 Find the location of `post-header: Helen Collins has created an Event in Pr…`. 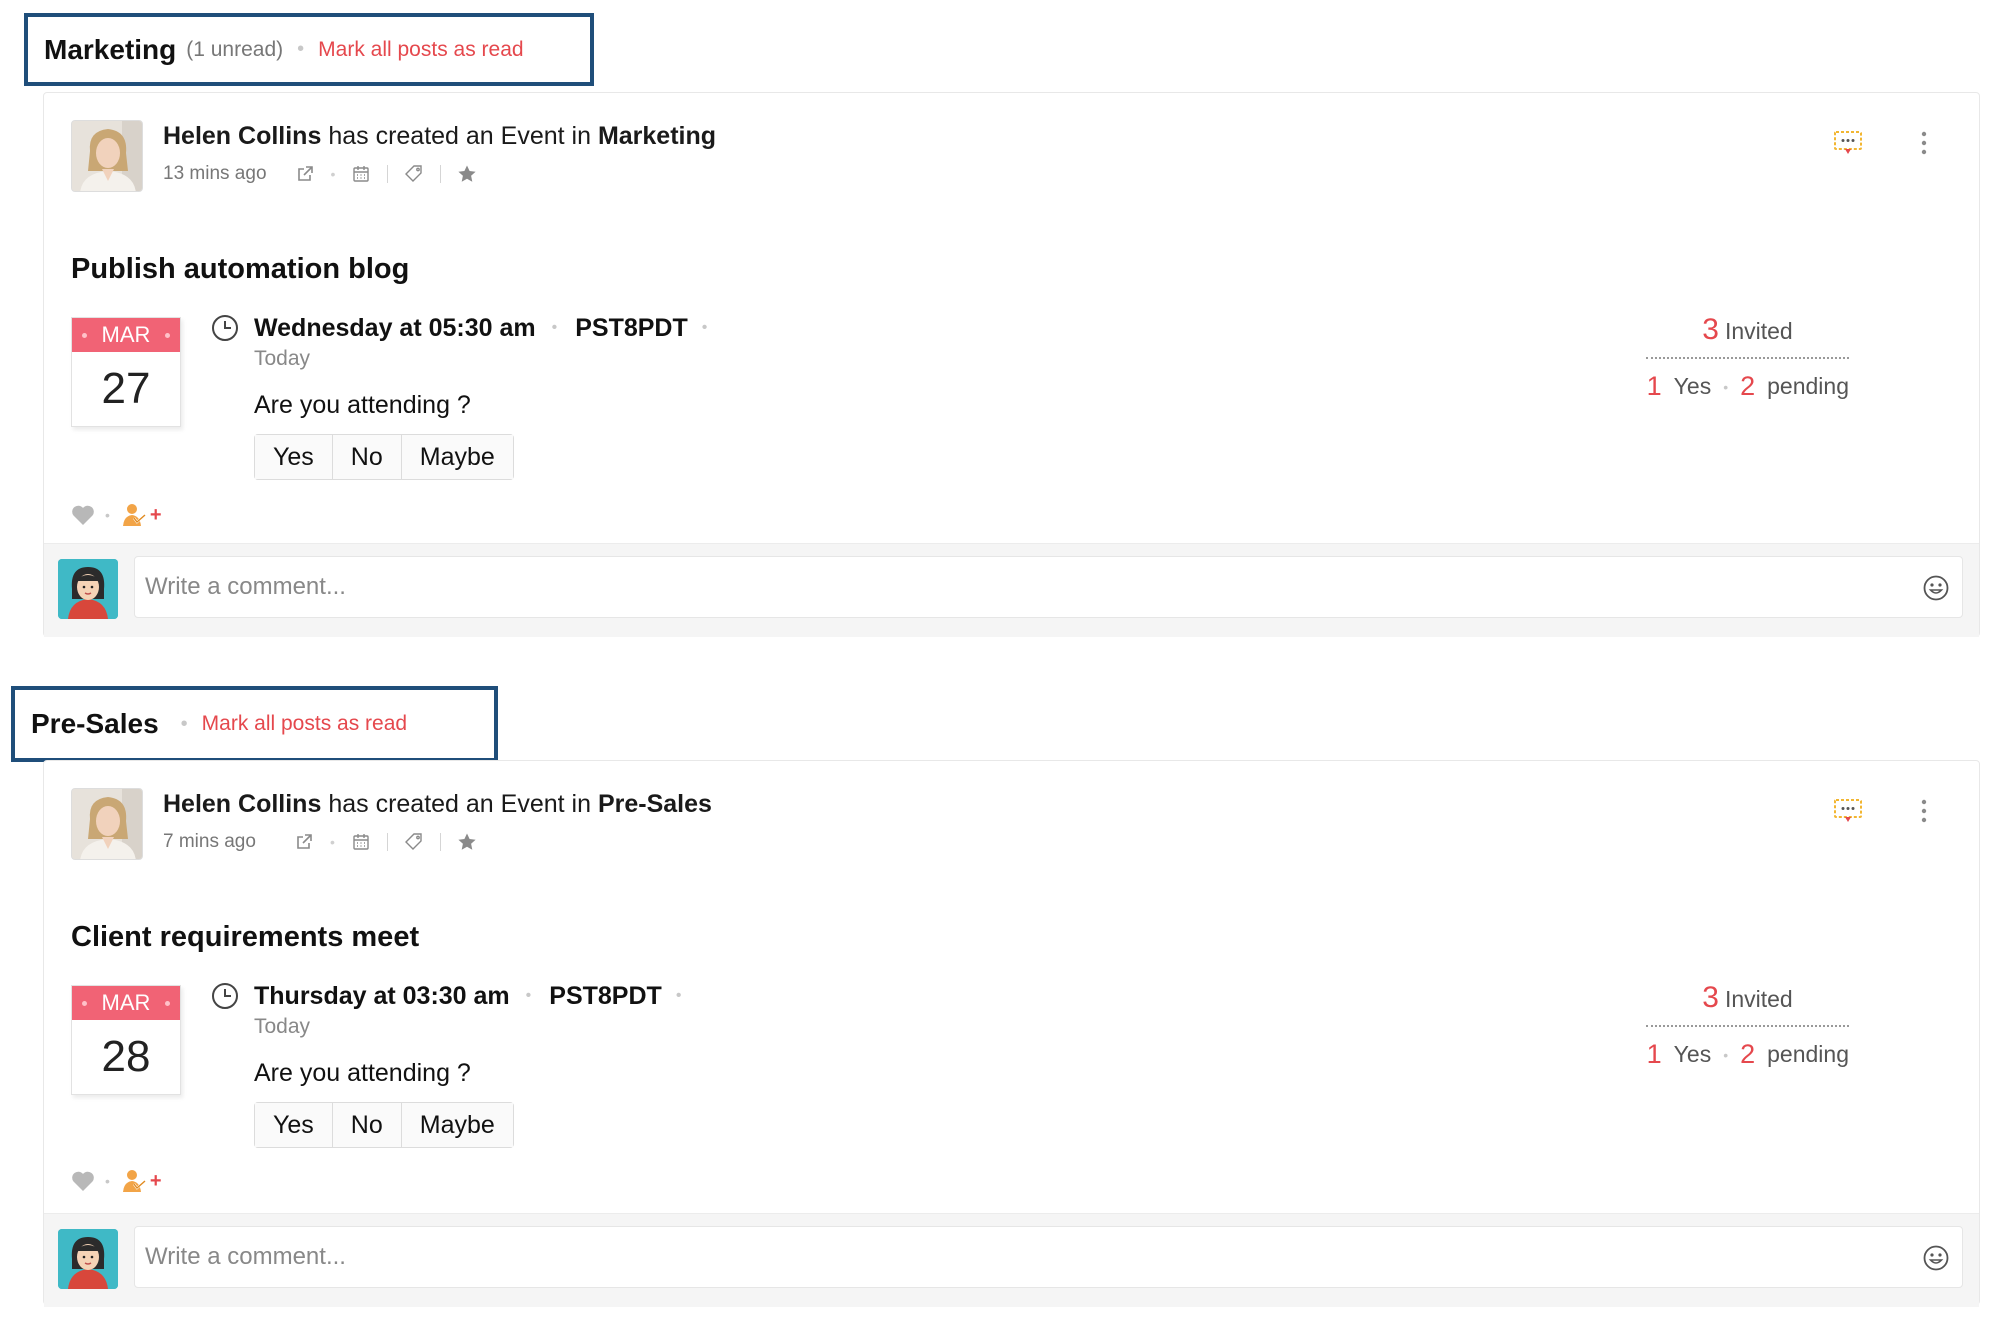

post-header: Helen Collins has created an Event in Pr… is located at coordinates (391, 824).